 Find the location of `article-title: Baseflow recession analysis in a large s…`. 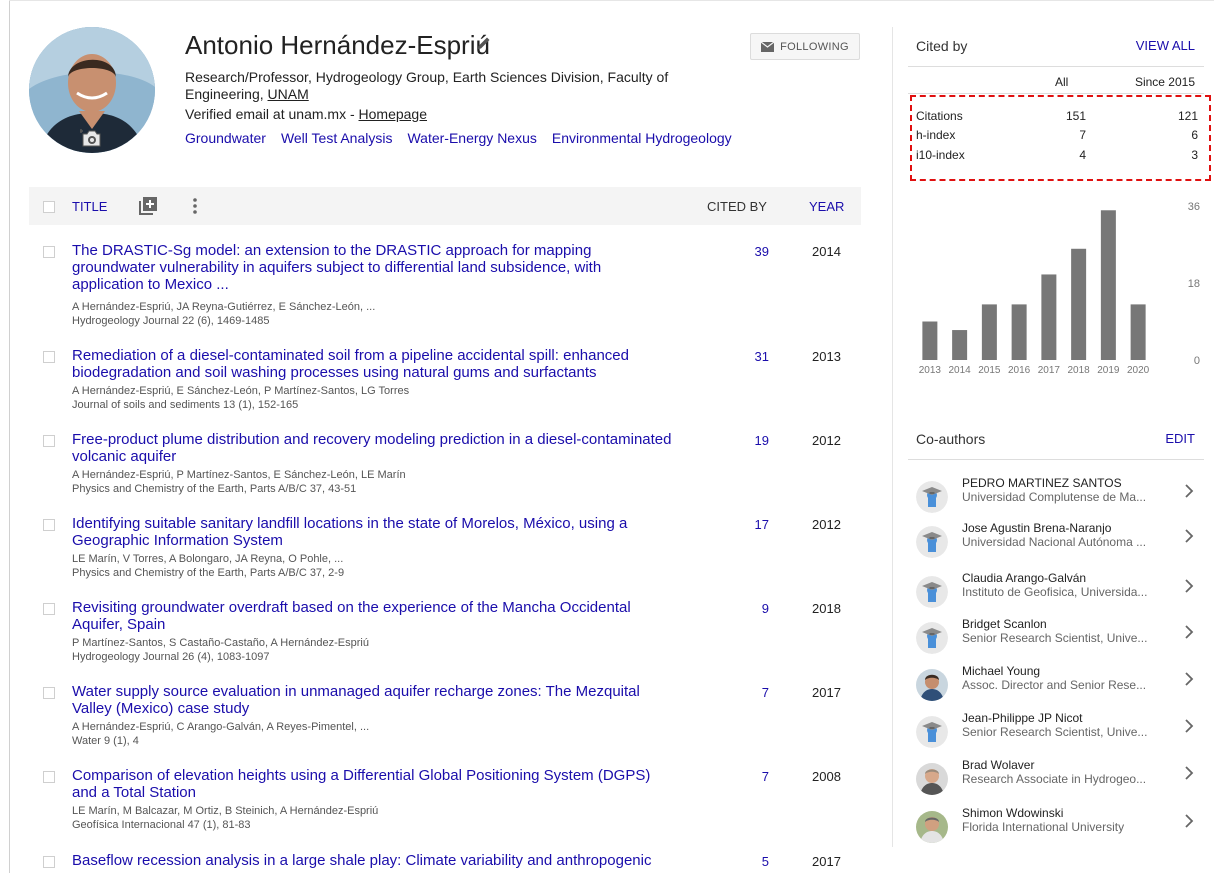

article-title: Baseflow recession analysis in a large s… is located at coordinates (372, 860).